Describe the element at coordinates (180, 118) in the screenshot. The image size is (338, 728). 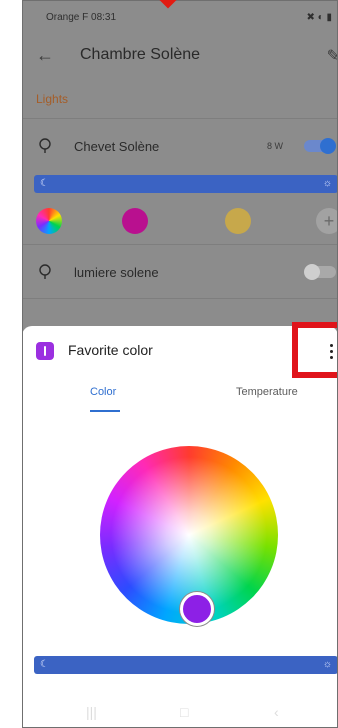
I see `section-divider` at that location.